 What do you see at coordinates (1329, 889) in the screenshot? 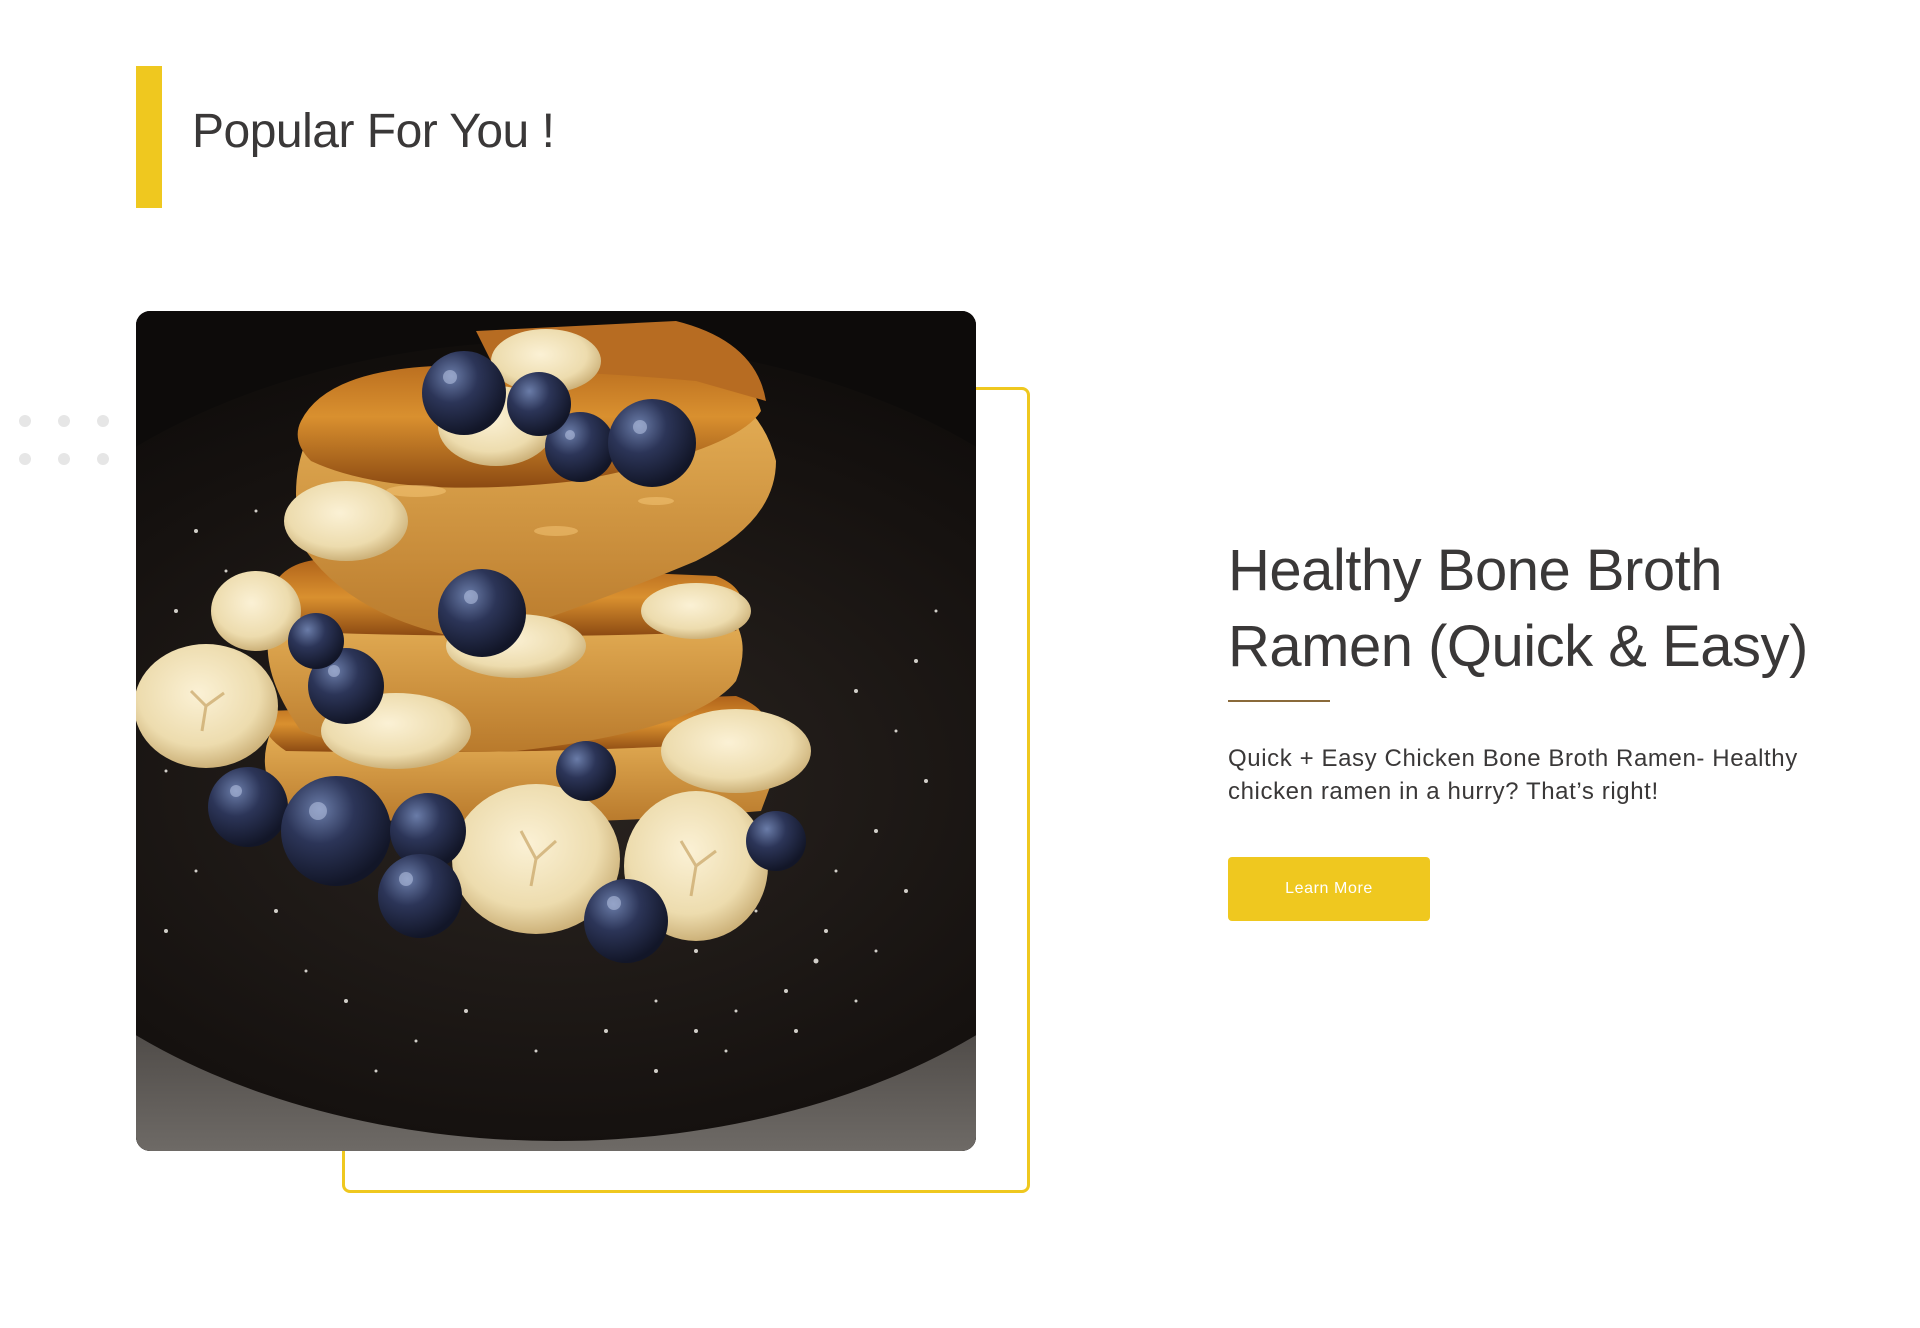
I see `learn-more-button: Learn More` at bounding box center [1329, 889].